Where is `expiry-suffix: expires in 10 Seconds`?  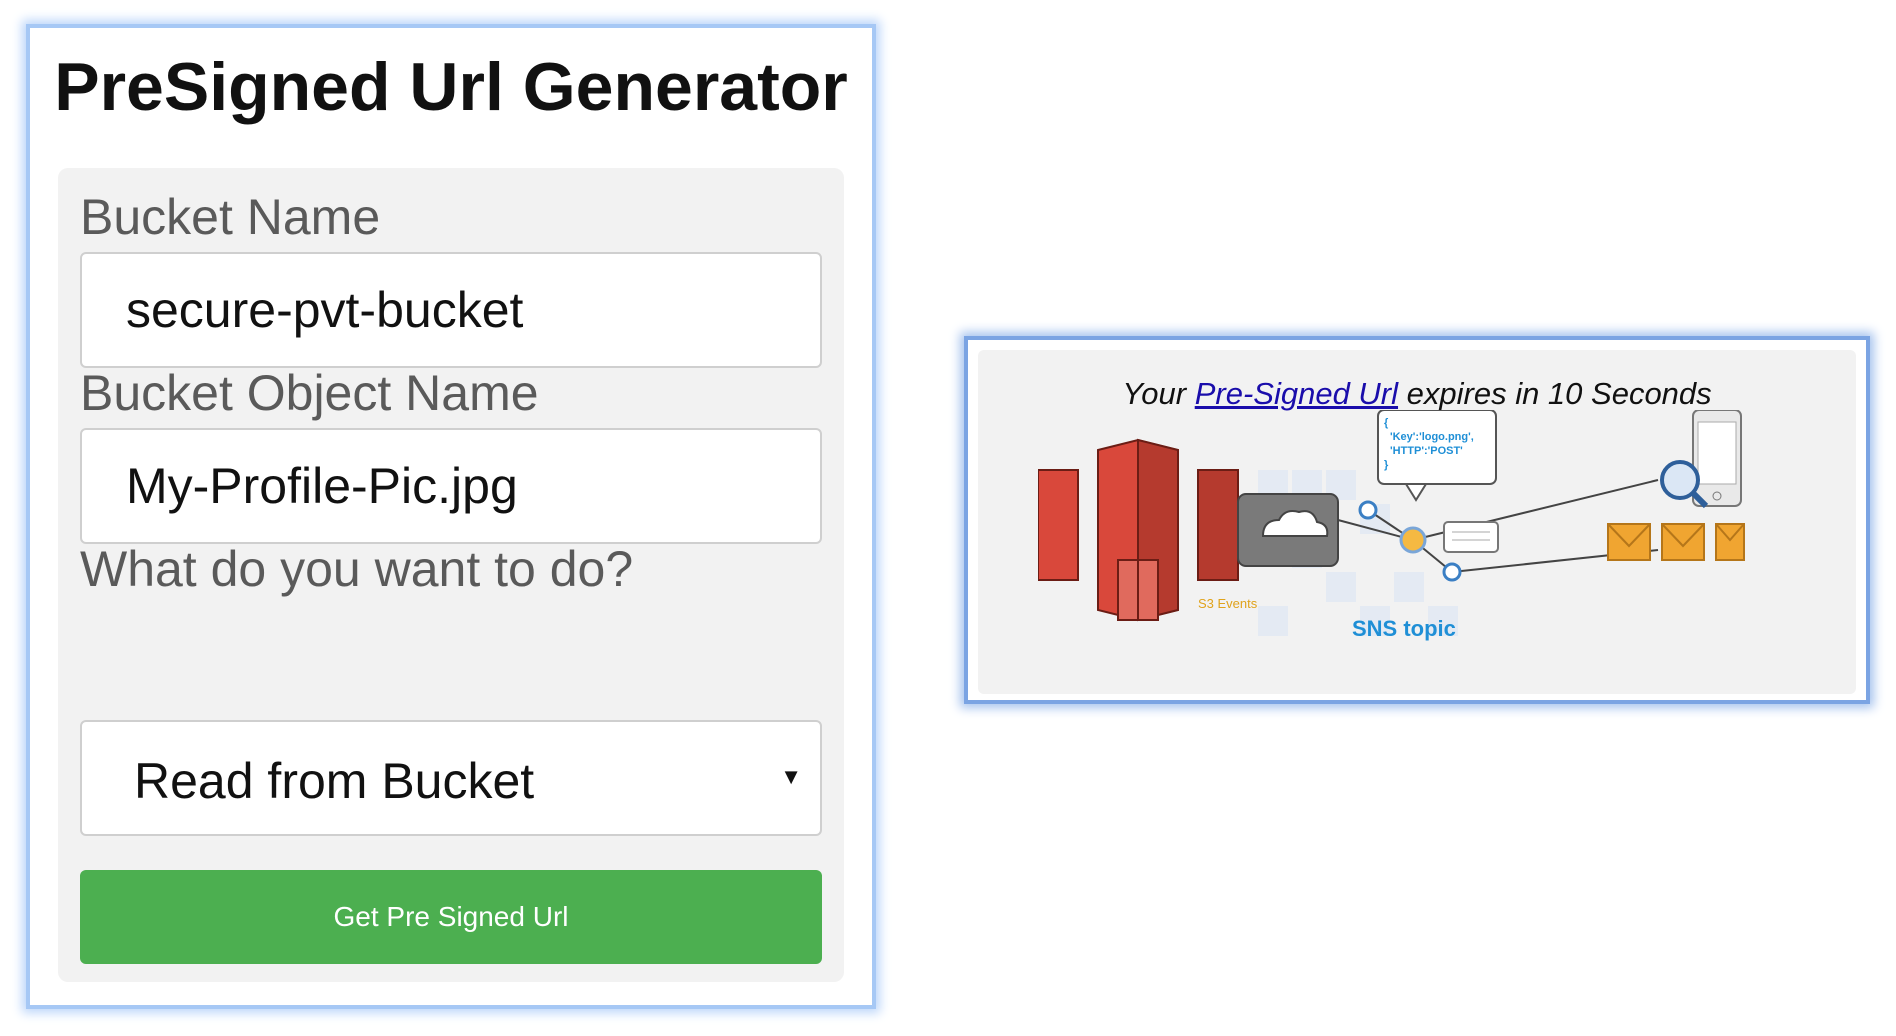
expiry-suffix: expires in 10 Seconds is located at coordinates (1555, 393).